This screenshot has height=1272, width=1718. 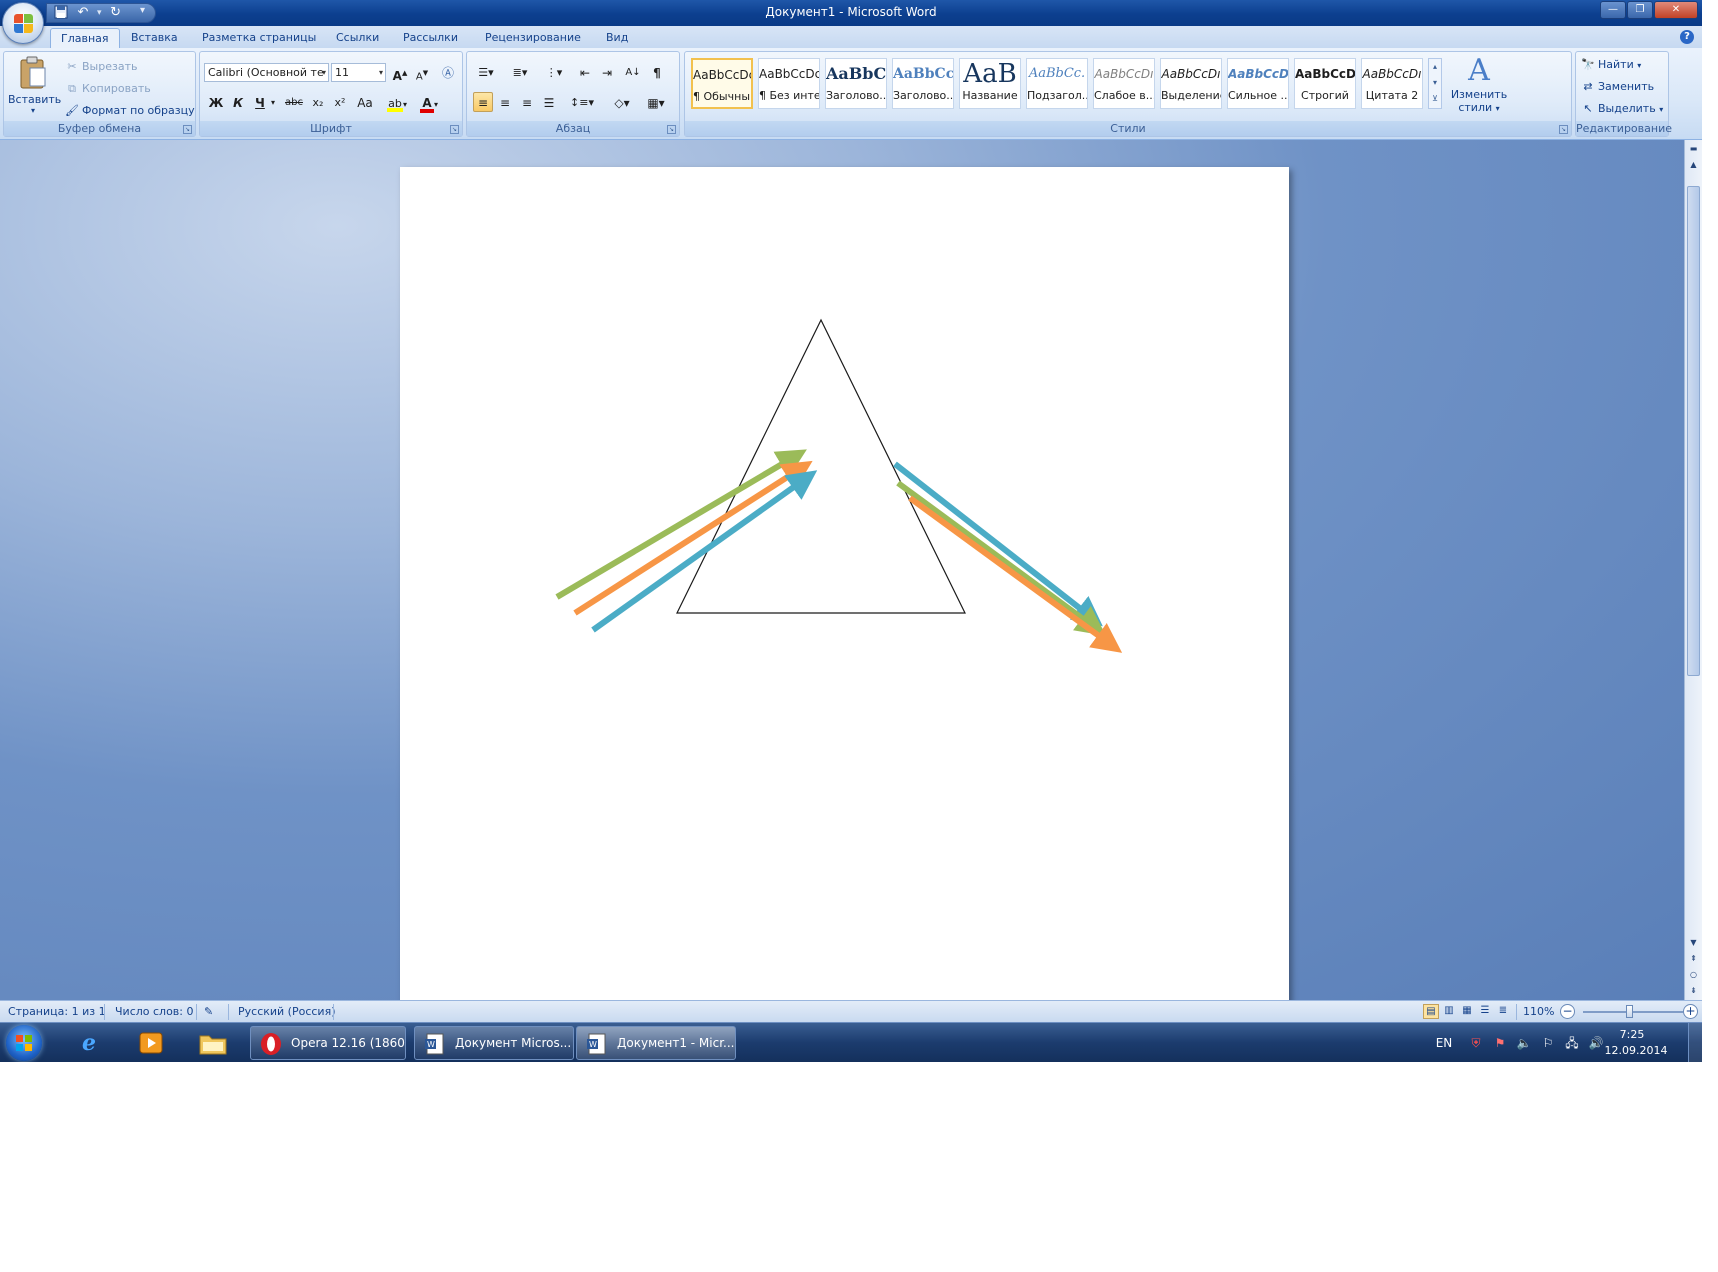 I want to click on minimize-button: —, so click(x=1613, y=10).